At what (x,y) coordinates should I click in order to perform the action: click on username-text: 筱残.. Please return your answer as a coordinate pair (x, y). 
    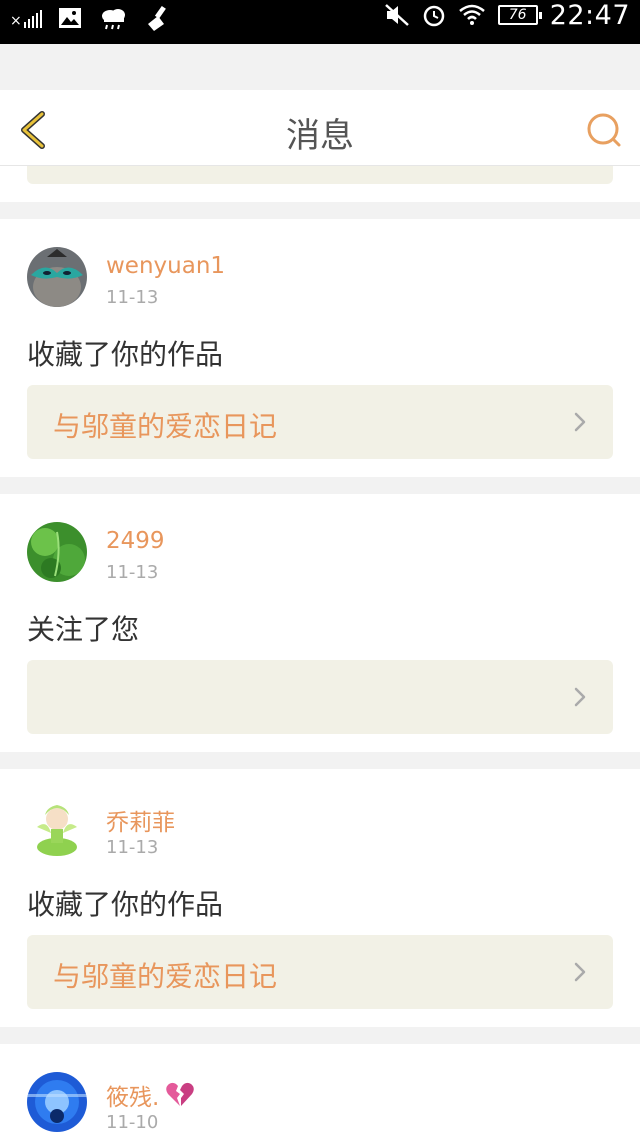
    Looking at the image, I should click on (133, 1098).